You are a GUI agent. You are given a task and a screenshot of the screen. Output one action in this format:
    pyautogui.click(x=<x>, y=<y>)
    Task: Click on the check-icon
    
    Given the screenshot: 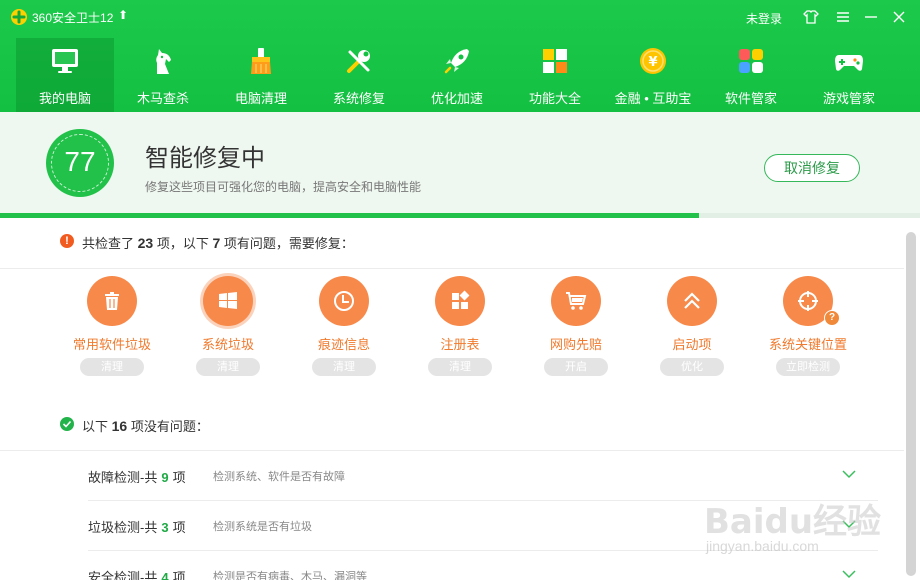 What is the action you would take?
    pyautogui.click(x=67, y=424)
    